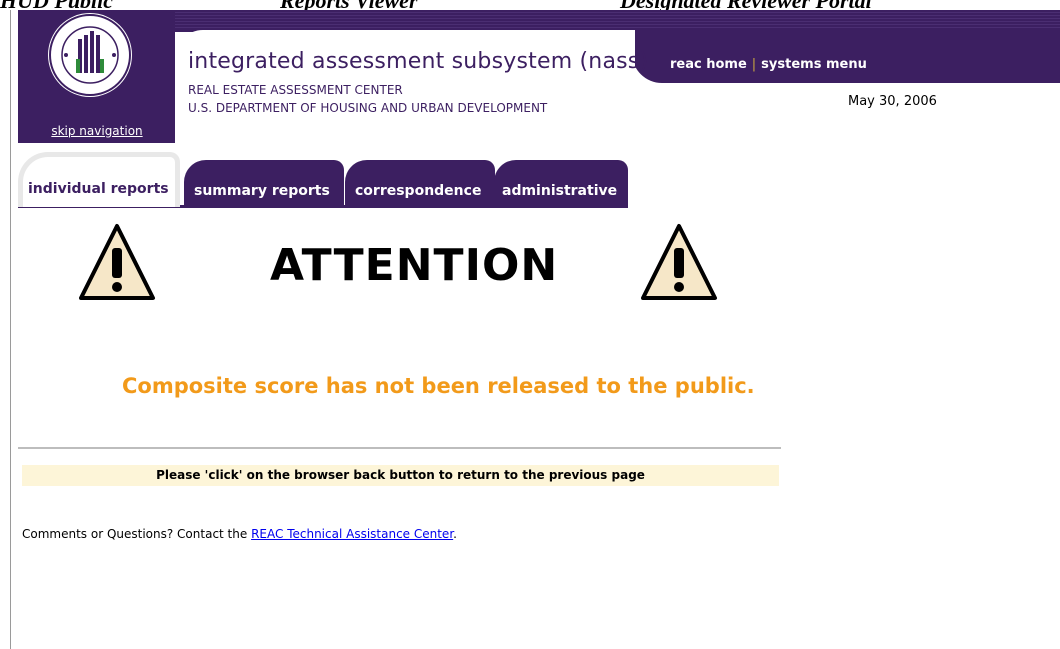  I want to click on divider, so click(399, 448).